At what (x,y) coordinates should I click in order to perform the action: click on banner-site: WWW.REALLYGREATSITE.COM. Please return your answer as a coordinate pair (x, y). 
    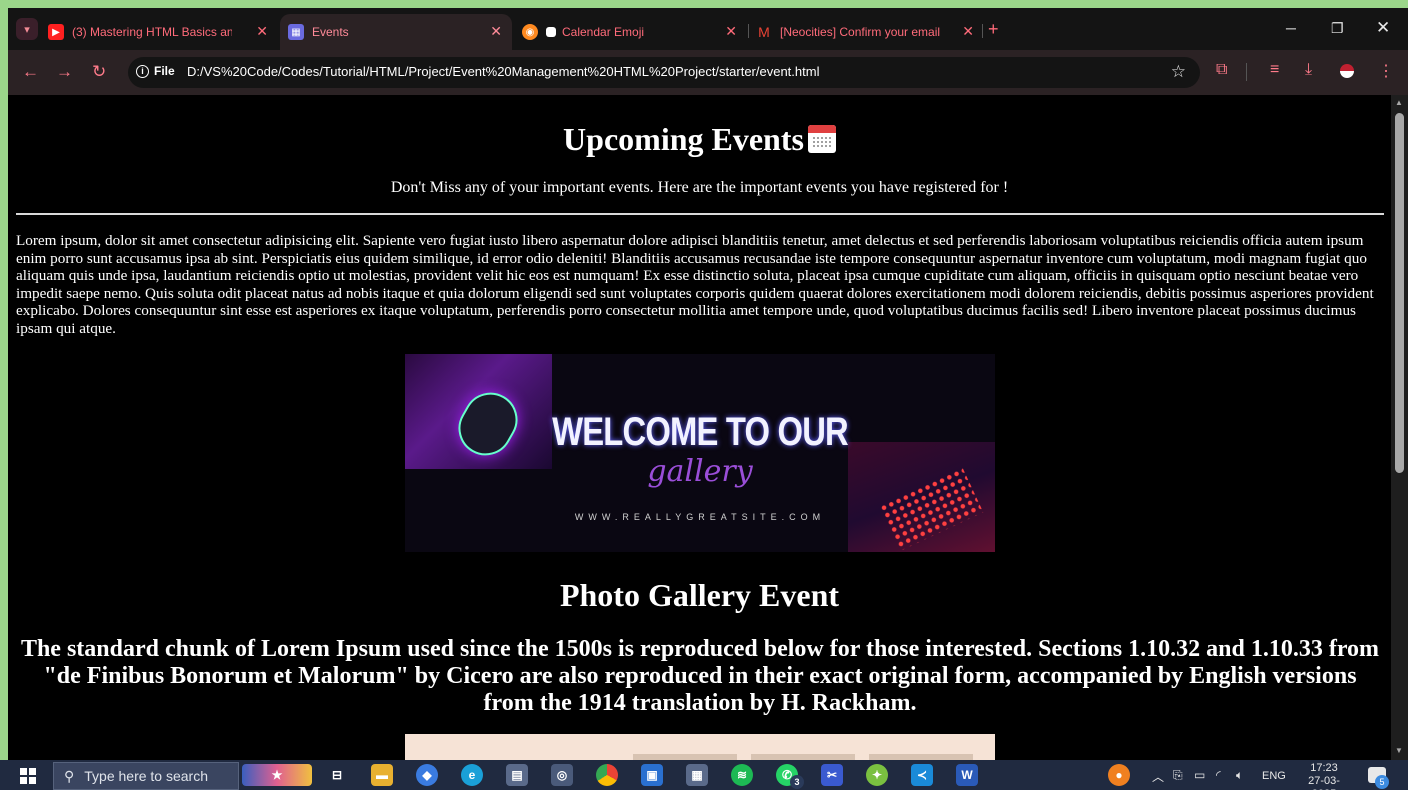
    Looking at the image, I should click on (700, 517).